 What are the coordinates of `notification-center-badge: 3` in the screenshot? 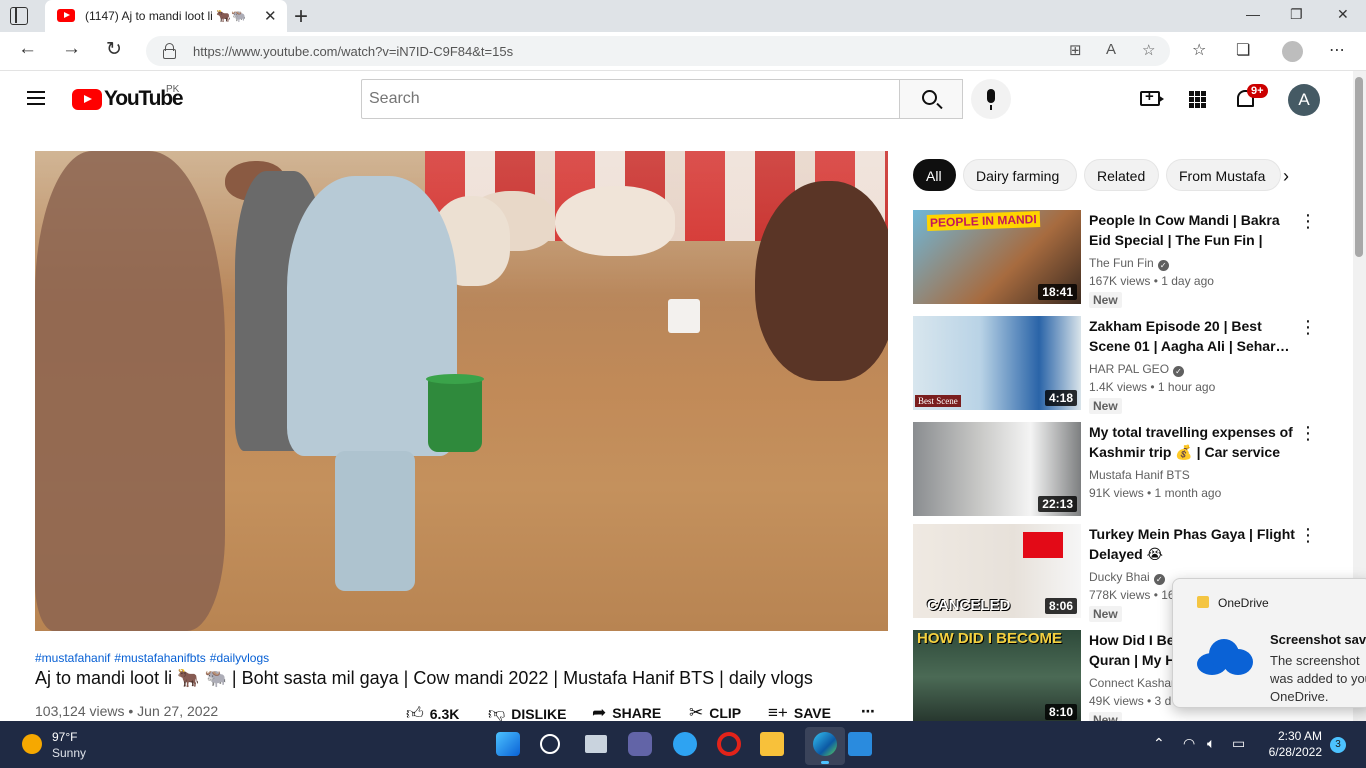 It's located at (1338, 745).